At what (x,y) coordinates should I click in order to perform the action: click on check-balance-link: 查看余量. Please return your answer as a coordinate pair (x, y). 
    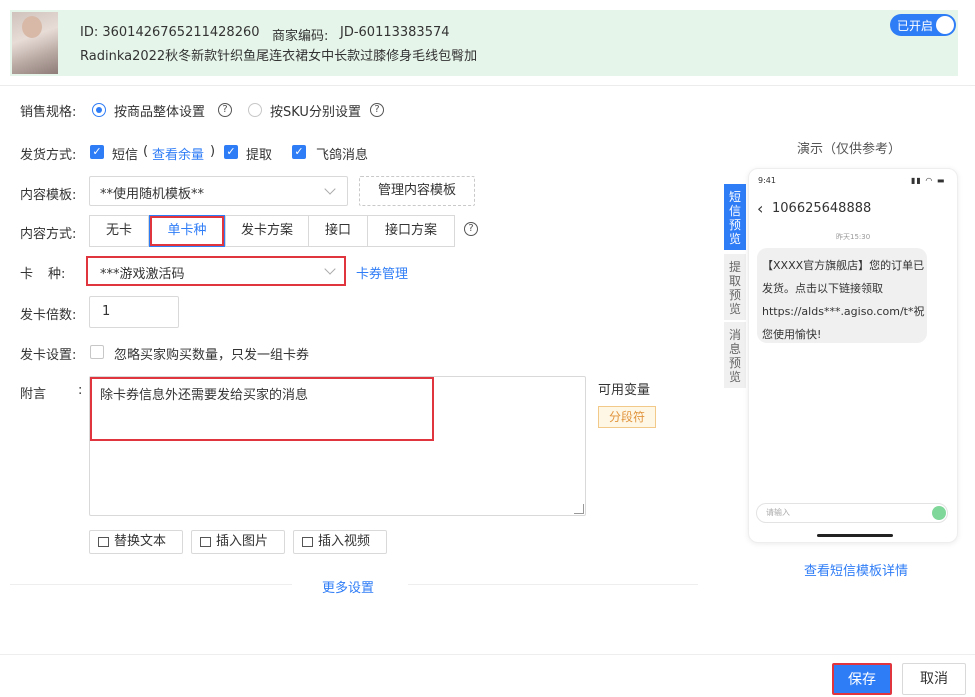
    Looking at the image, I should click on (178, 153).